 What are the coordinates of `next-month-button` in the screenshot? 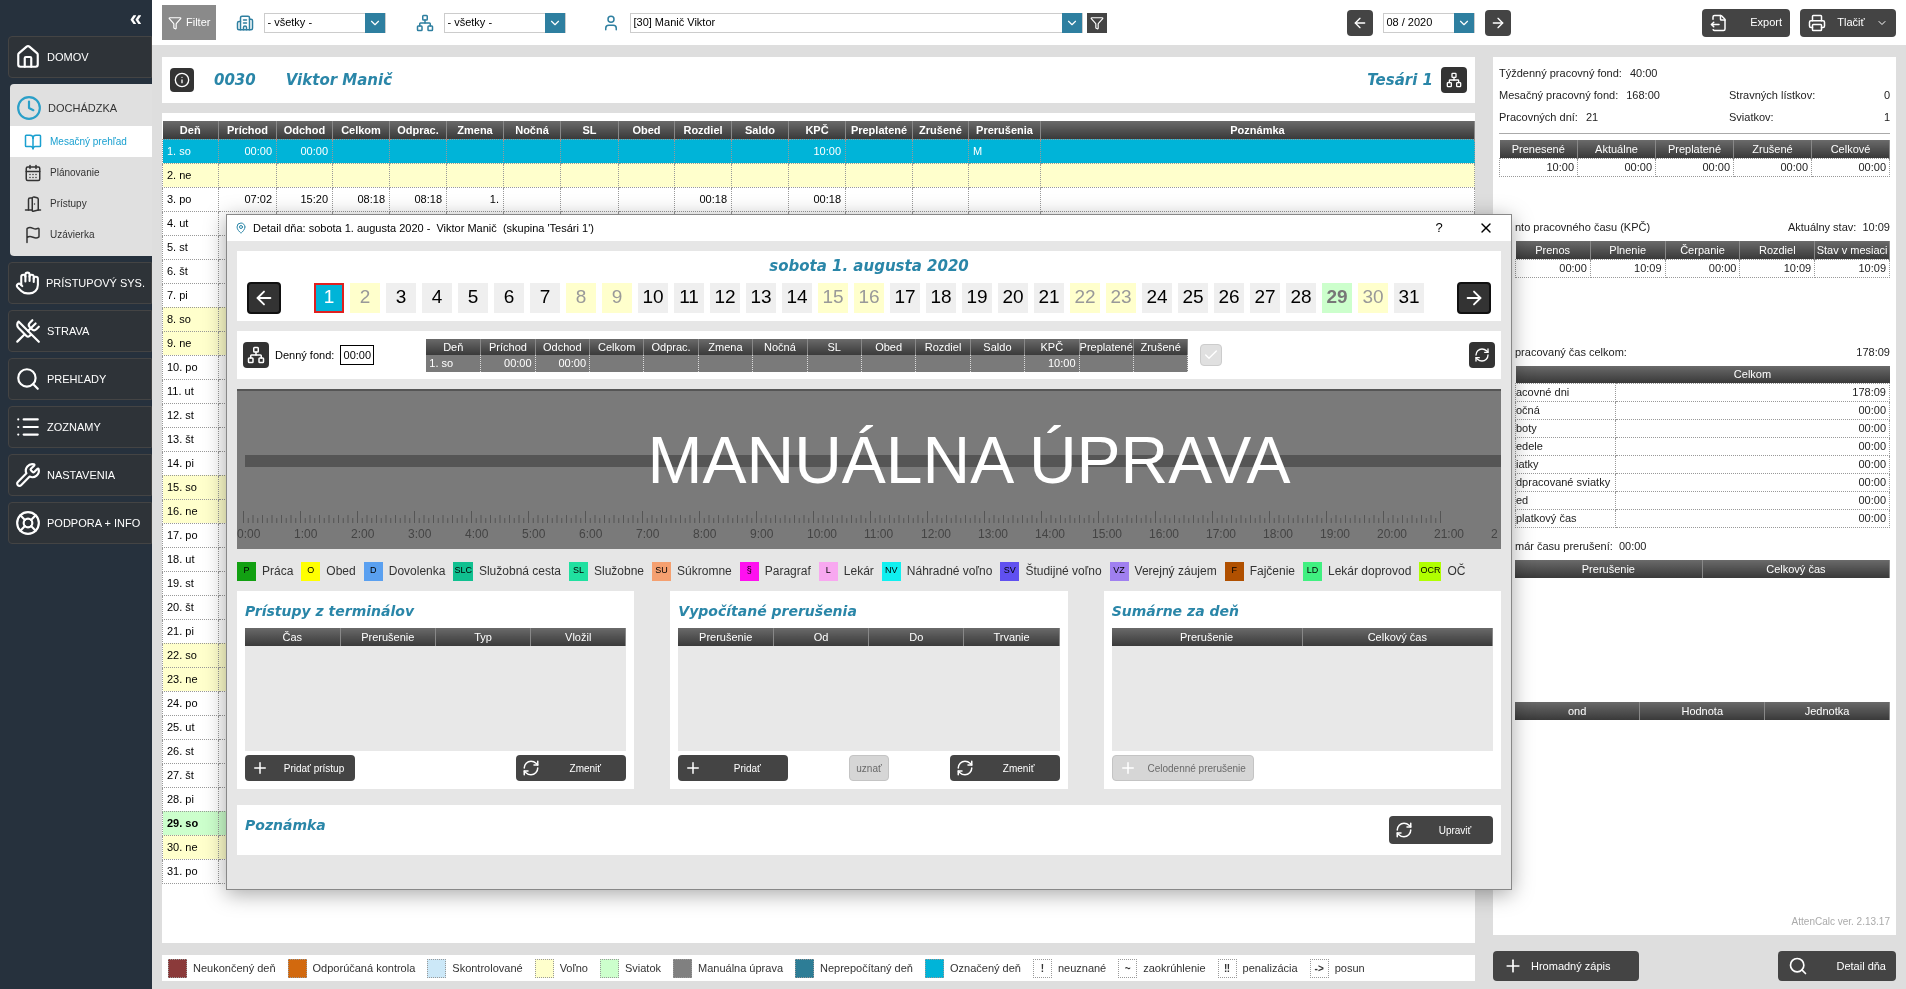 It's located at (1498, 22).